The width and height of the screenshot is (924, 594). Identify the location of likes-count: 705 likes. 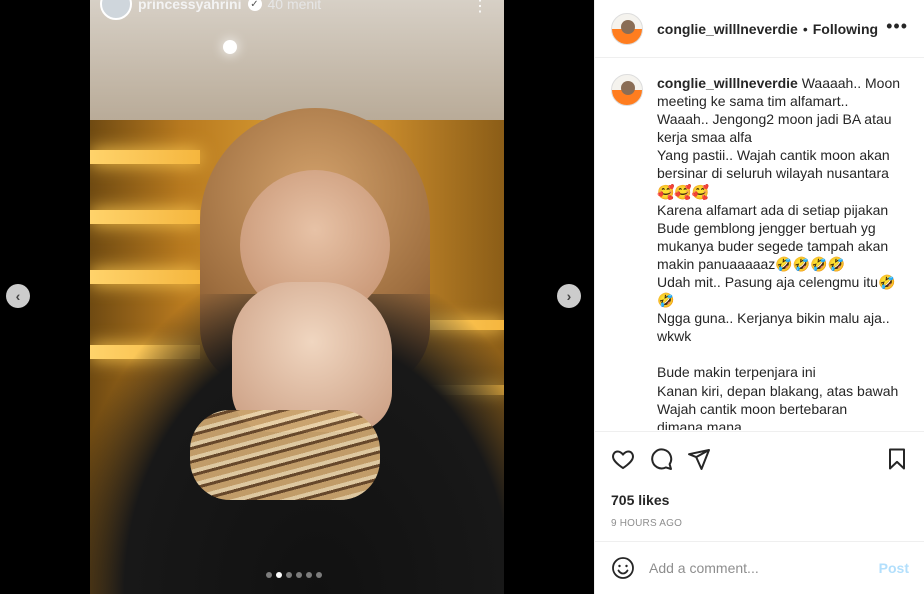
(760, 500).